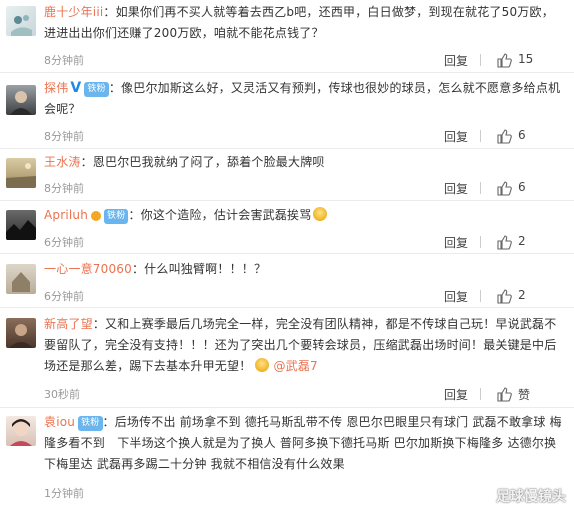  I want to click on username: 探伟, so click(56, 88).